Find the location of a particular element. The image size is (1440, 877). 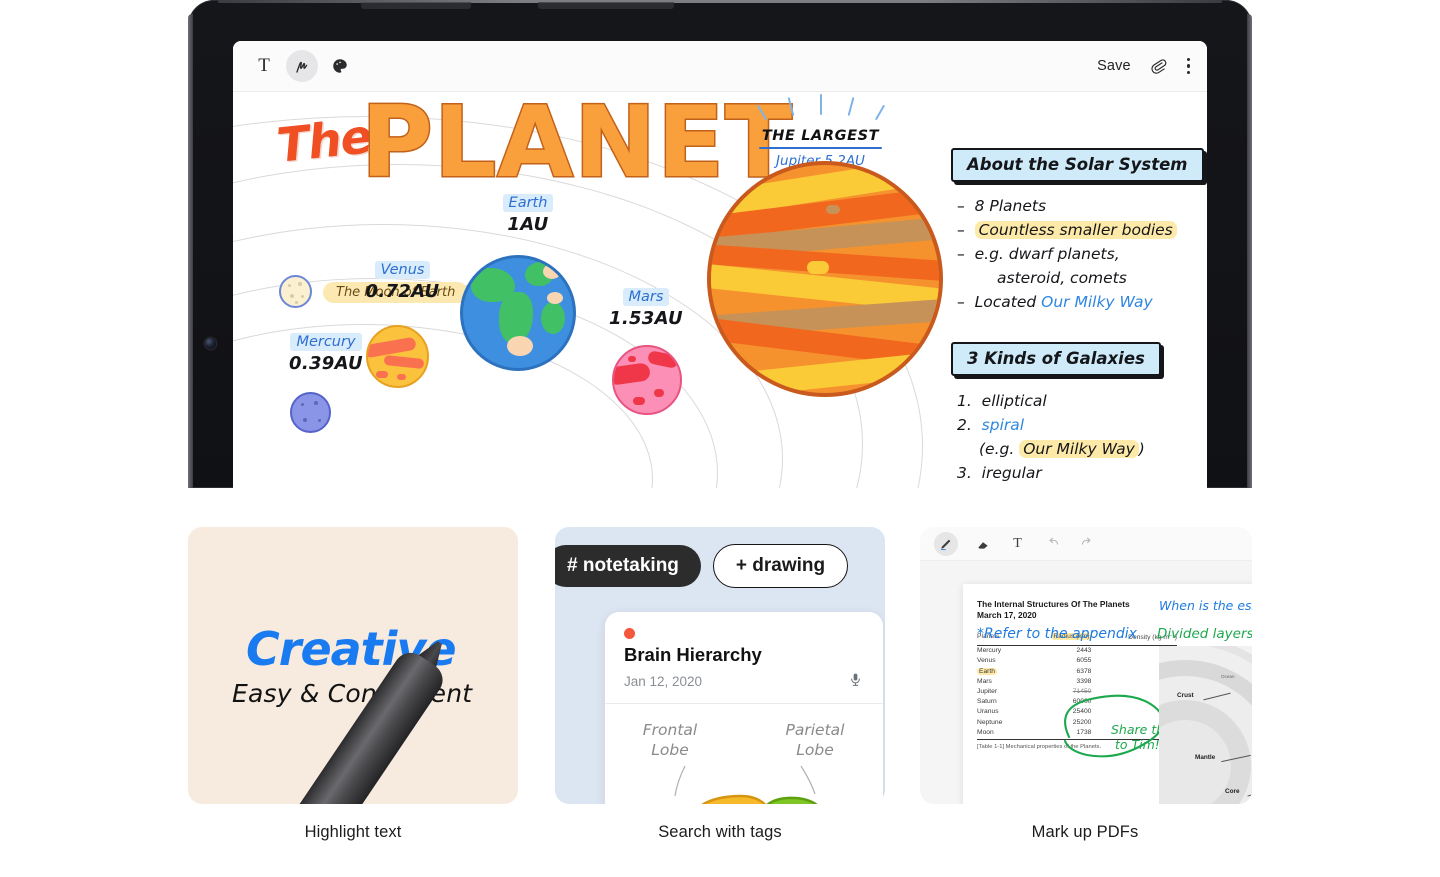

moon-illustration is located at coordinates (295, 291).